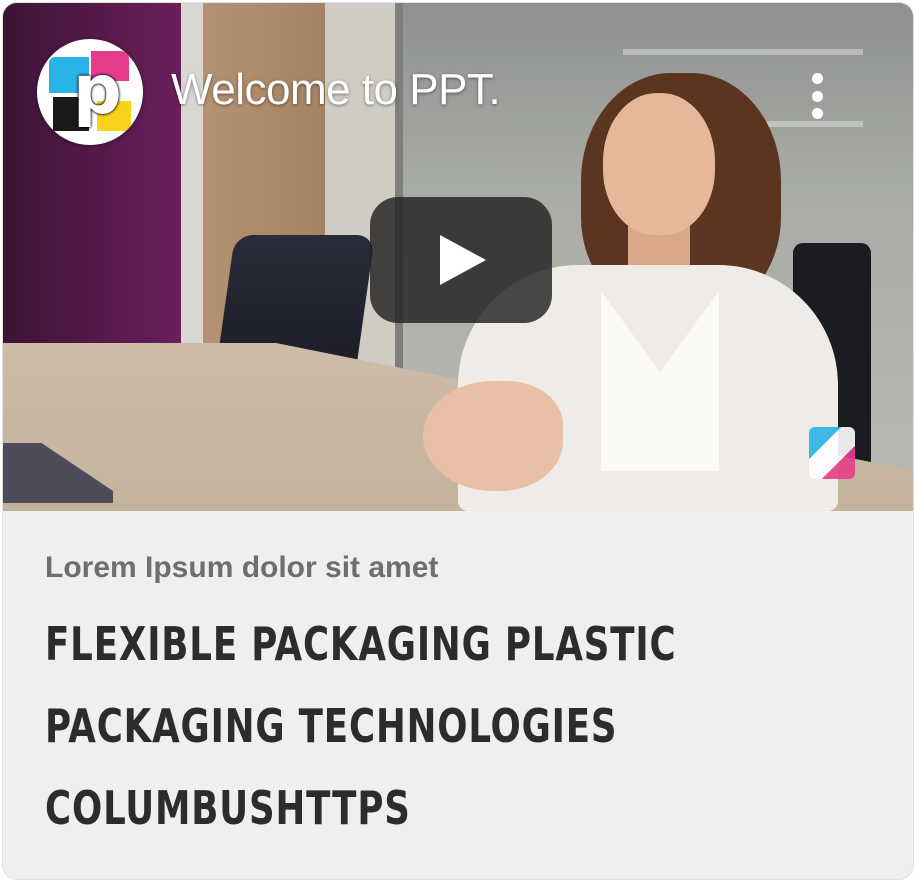  What do you see at coordinates (331, 726) in the screenshot?
I see `headline-line: PACKAGING TECHNOLOGIES` at bounding box center [331, 726].